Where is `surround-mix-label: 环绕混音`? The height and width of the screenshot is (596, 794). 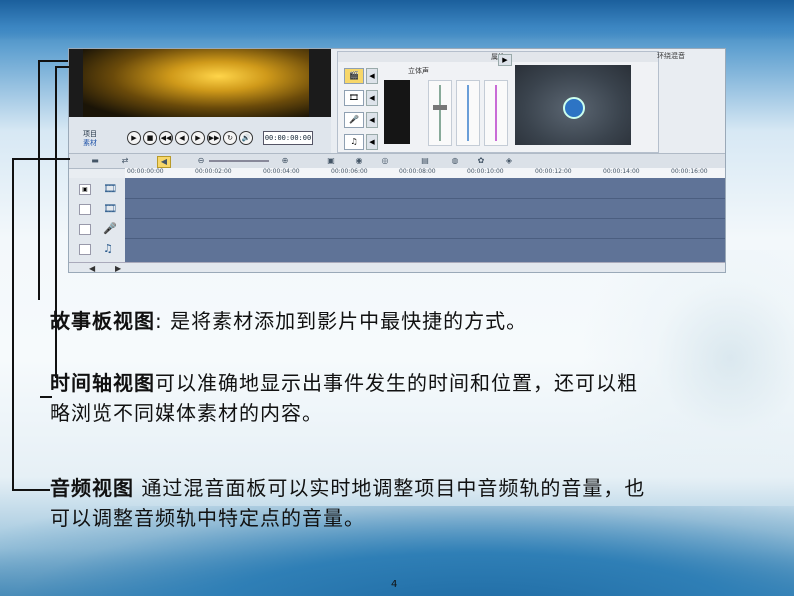 surround-mix-label: 环绕混音 is located at coordinates (671, 56).